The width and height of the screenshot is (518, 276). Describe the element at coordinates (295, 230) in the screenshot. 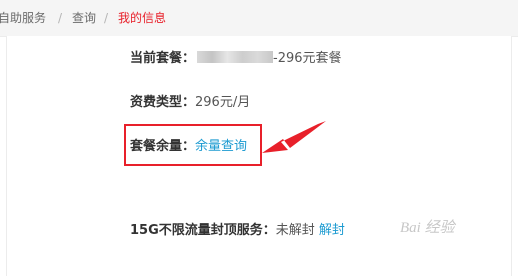

I see `cap-service-status: 未解封` at that location.